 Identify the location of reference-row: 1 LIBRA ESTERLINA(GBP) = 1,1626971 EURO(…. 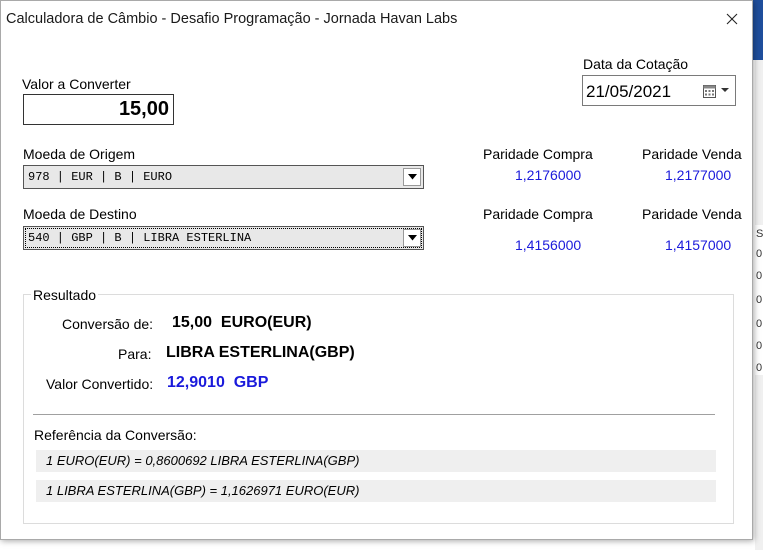
(376, 491).